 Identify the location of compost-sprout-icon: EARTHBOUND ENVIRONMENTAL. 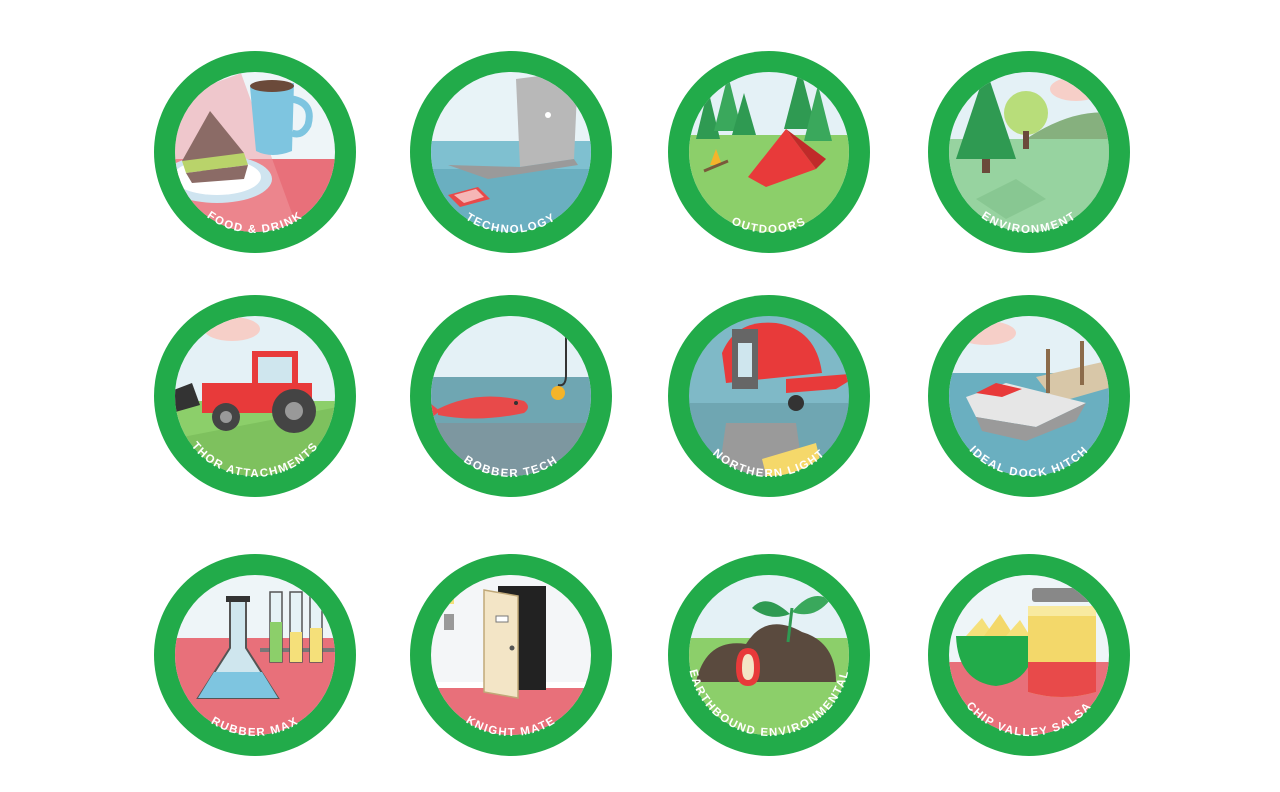
(769, 655).